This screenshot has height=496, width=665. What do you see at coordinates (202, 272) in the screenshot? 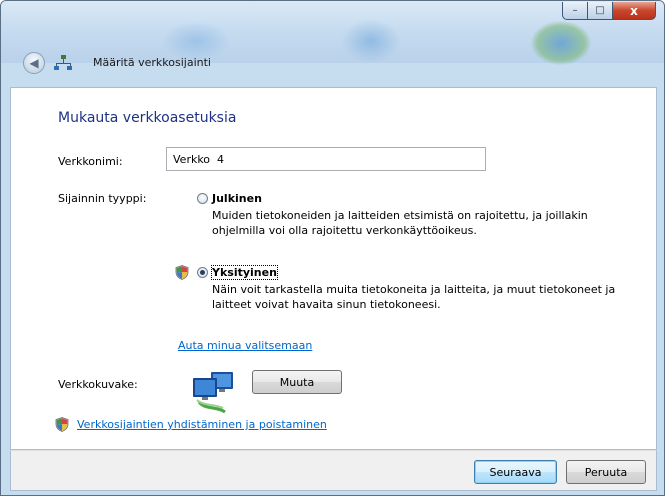
I see `private-radio` at bounding box center [202, 272].